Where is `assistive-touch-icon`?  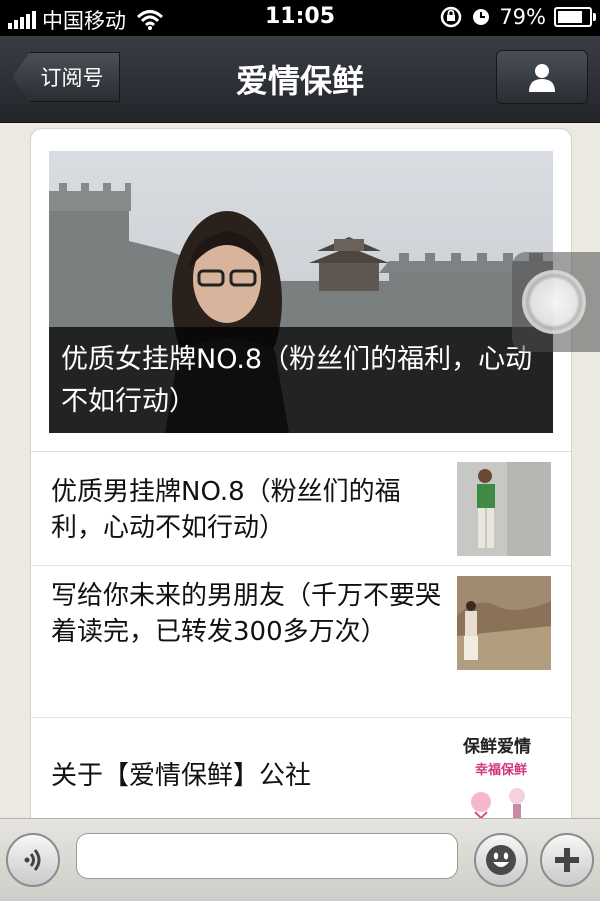 assistive-touch-icon is located at coordinates (554, 302).